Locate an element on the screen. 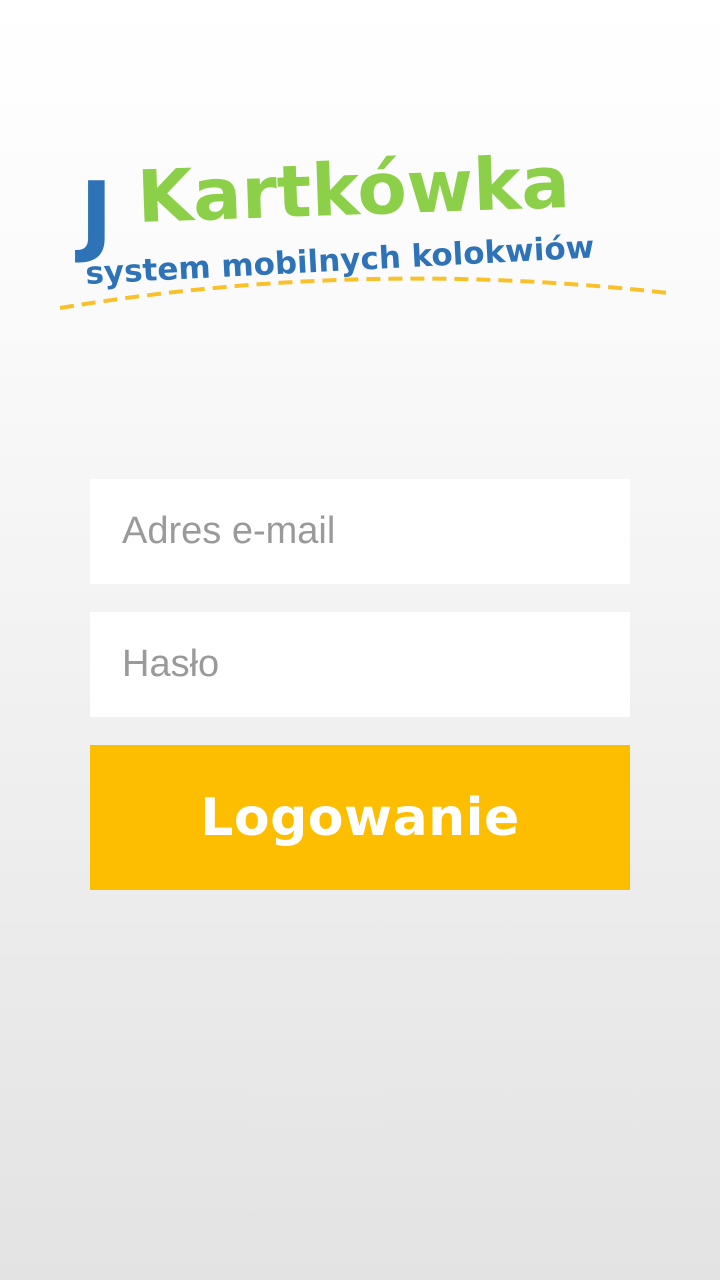 Image resolution: width=720 pixels, height=1280 pixels. logo-tagline: system mobilnych kolokwiów is located at coordinates (340, 260).